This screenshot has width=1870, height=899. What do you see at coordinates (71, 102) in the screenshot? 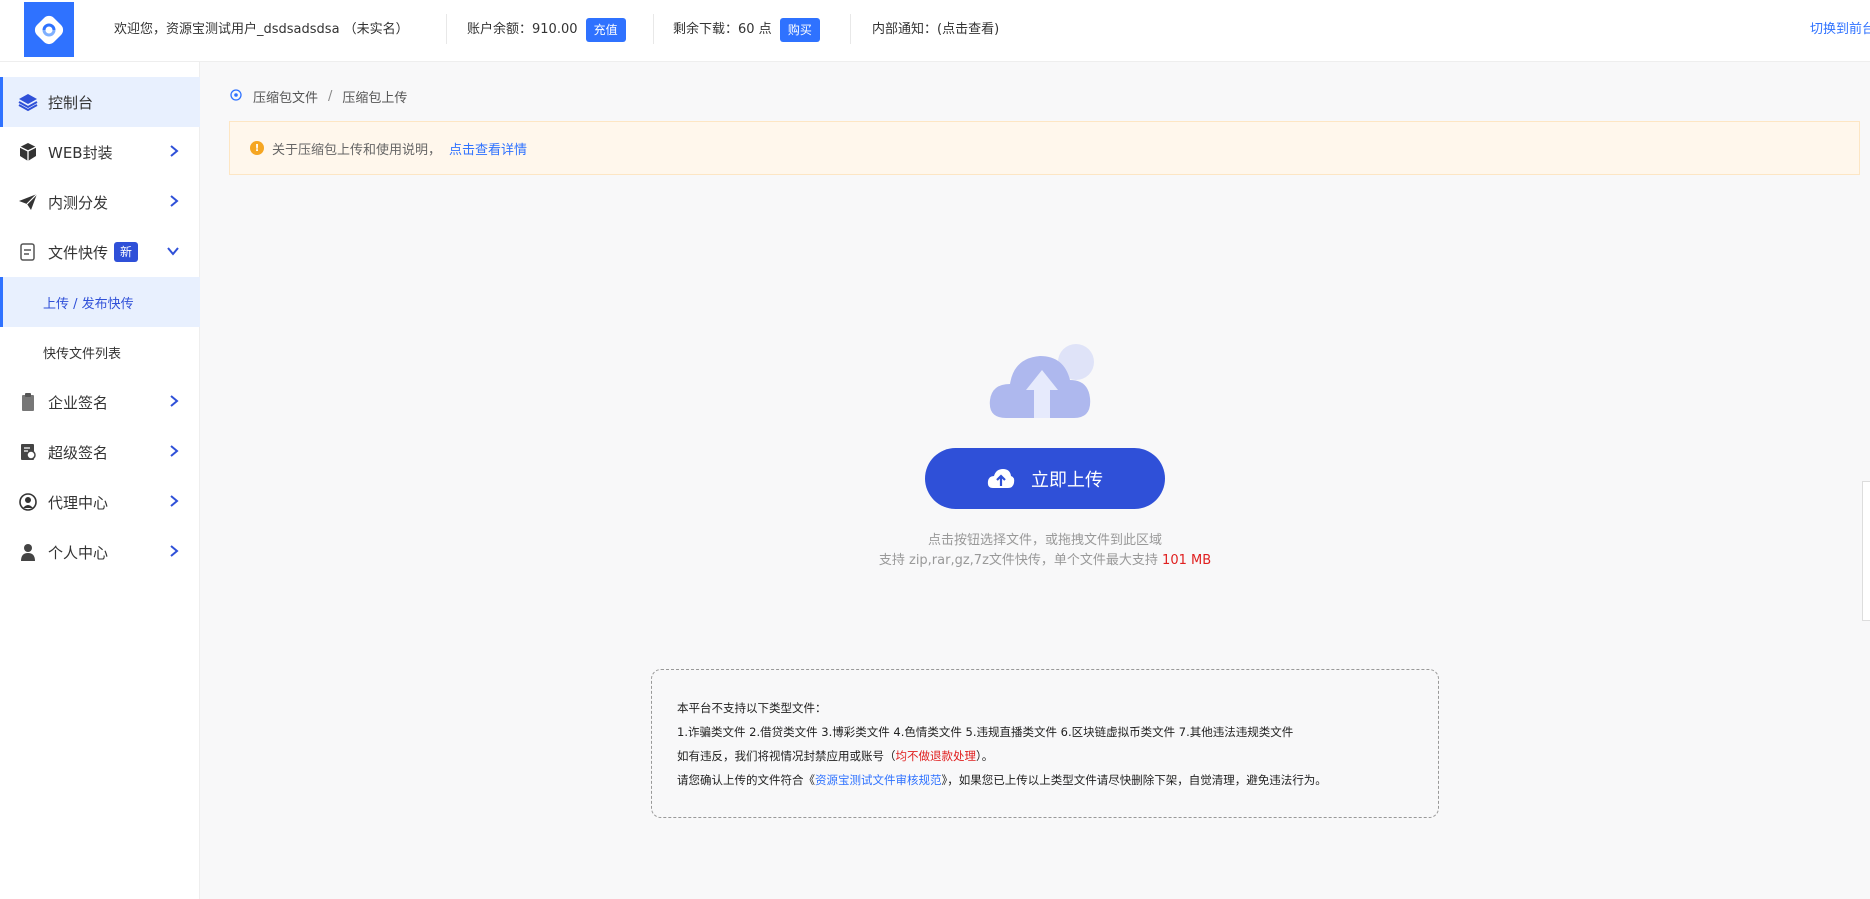
I see `sidebar-item-label: 控制台` at bounding box center [71, 102].